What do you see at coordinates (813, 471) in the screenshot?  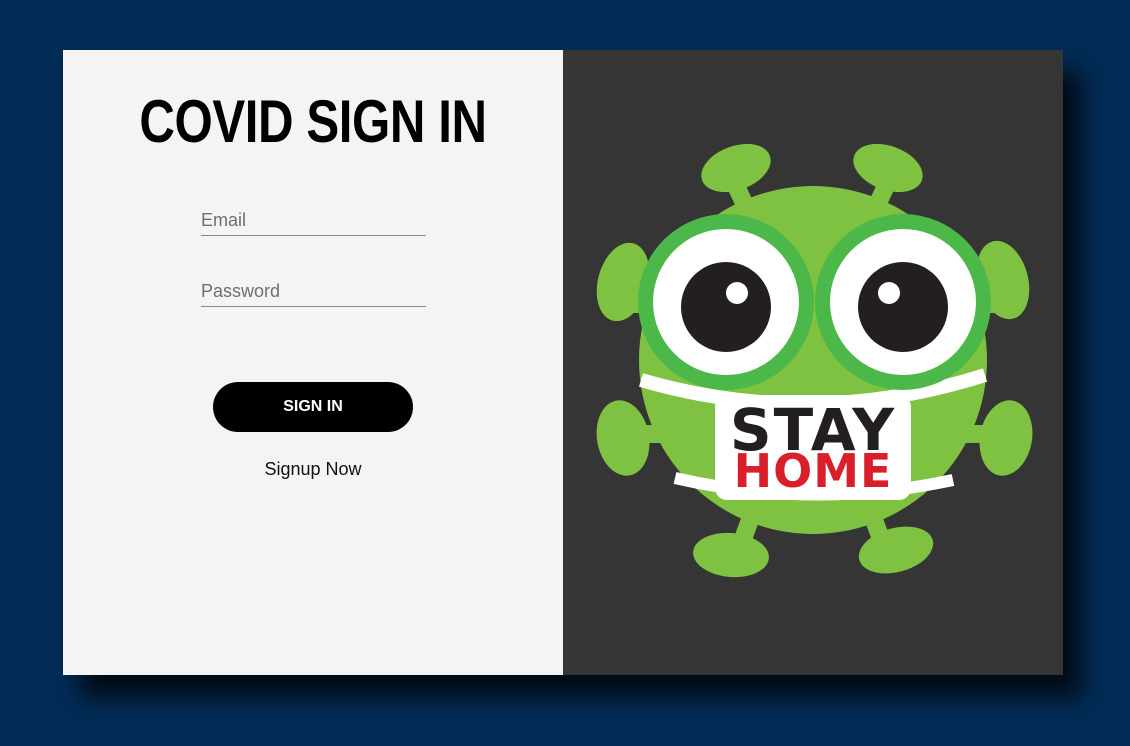 I see `mask-text-home: HOME` at bounding box center [813, 471].